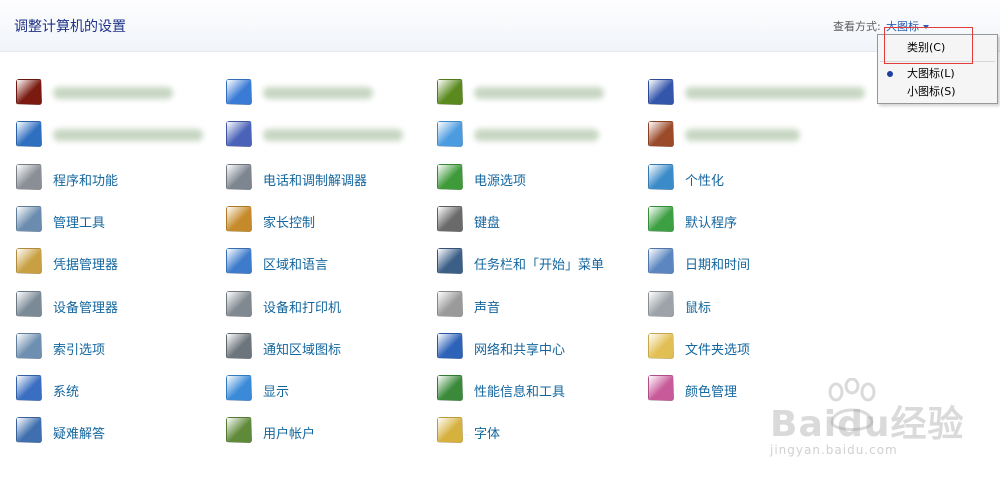 This screenshot has width=1000, height=489. I want to click on performance-tools-icon, so click(450, 388).